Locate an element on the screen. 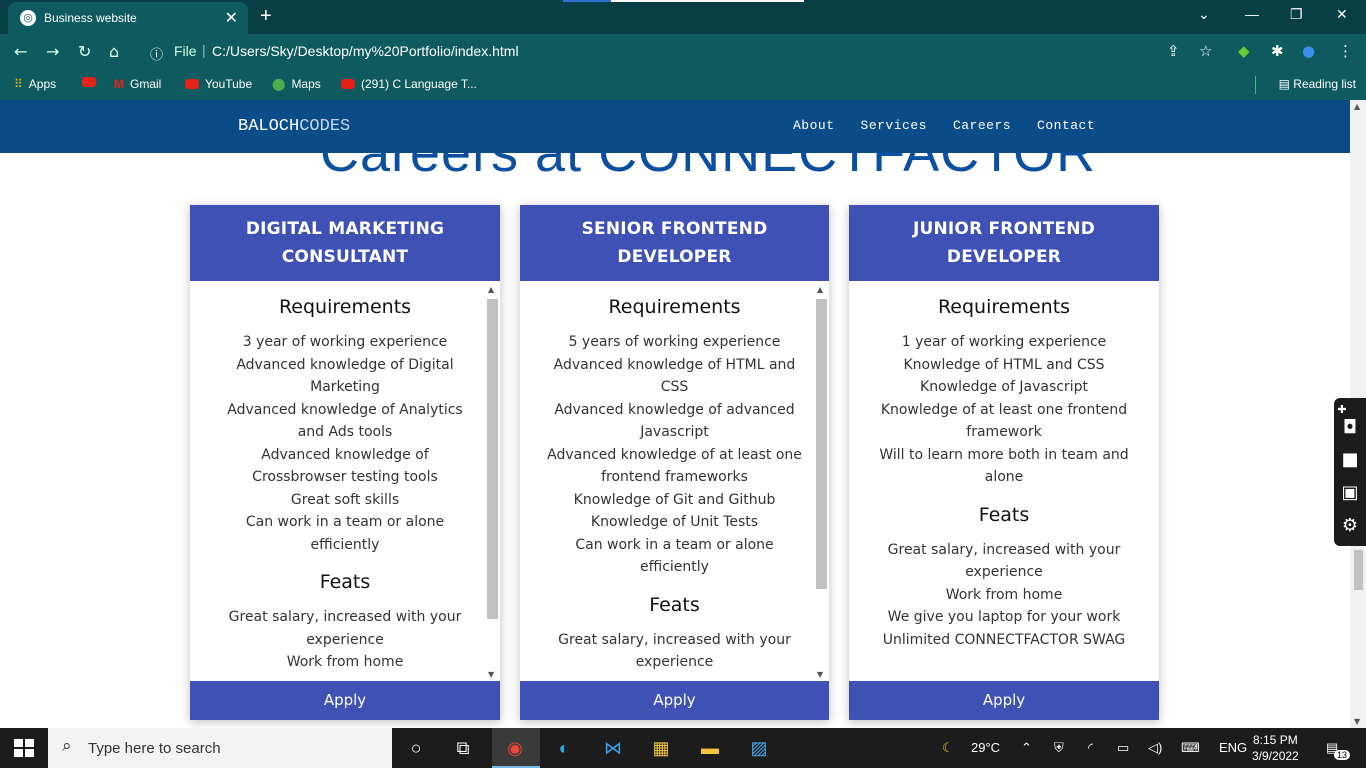 Image resolution: width=1366 pixels, height=768 pixels. gallery-icon: ▣ is located at coordinates (1350, 493).